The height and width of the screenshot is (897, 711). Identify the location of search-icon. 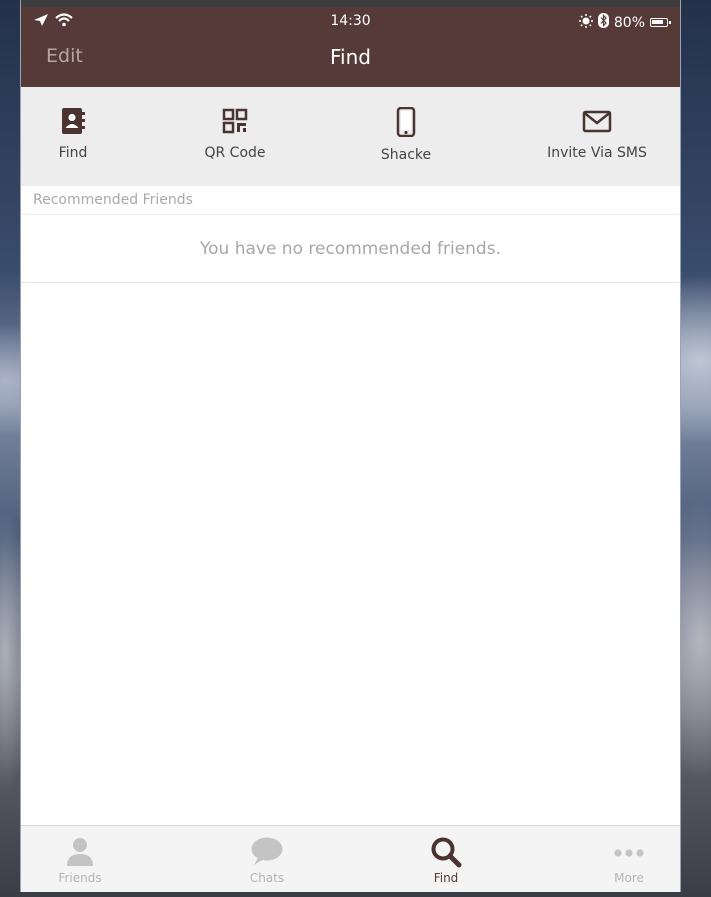
(446, 853).